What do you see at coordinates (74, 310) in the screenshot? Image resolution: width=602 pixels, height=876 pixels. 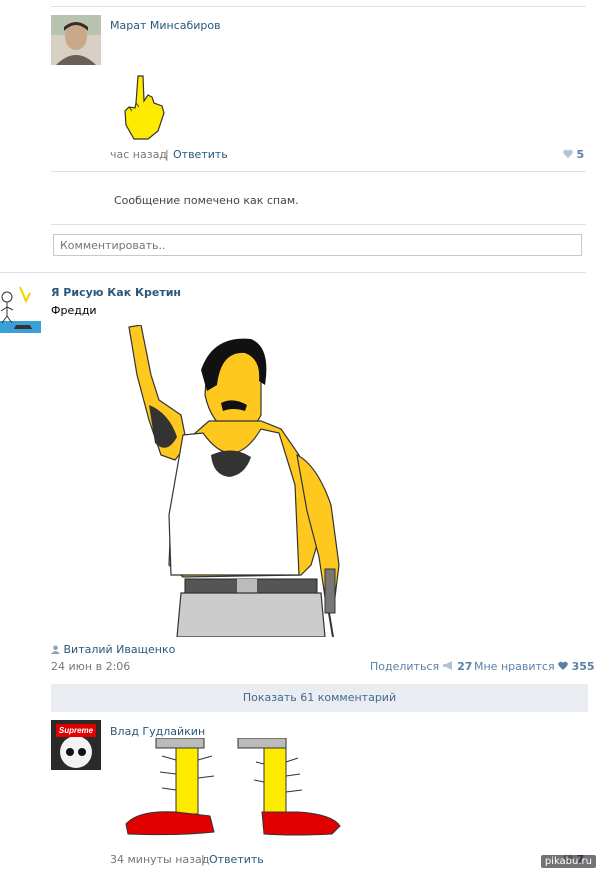 I see `post-title: Фредди` at bounding box center [74, 310].